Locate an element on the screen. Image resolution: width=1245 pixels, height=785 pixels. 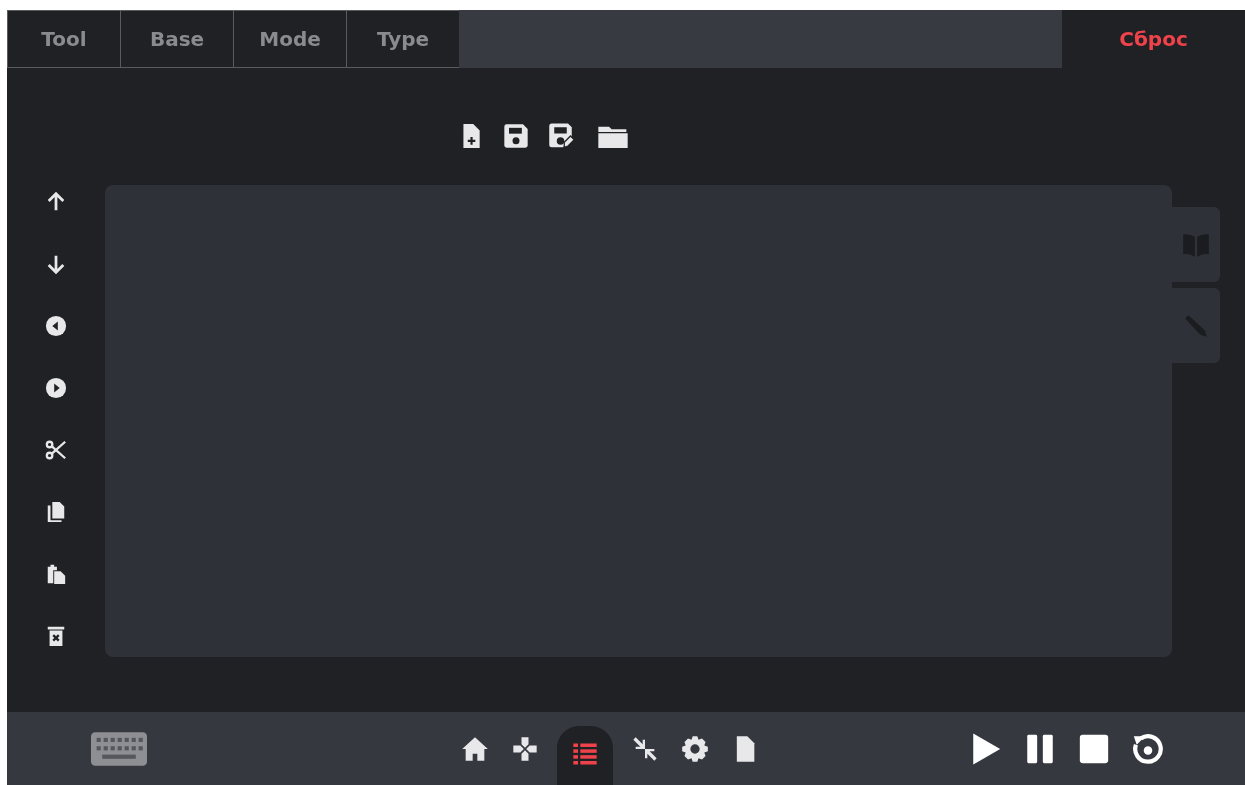
up-arrow-icon is located at coordinates (56, 202).